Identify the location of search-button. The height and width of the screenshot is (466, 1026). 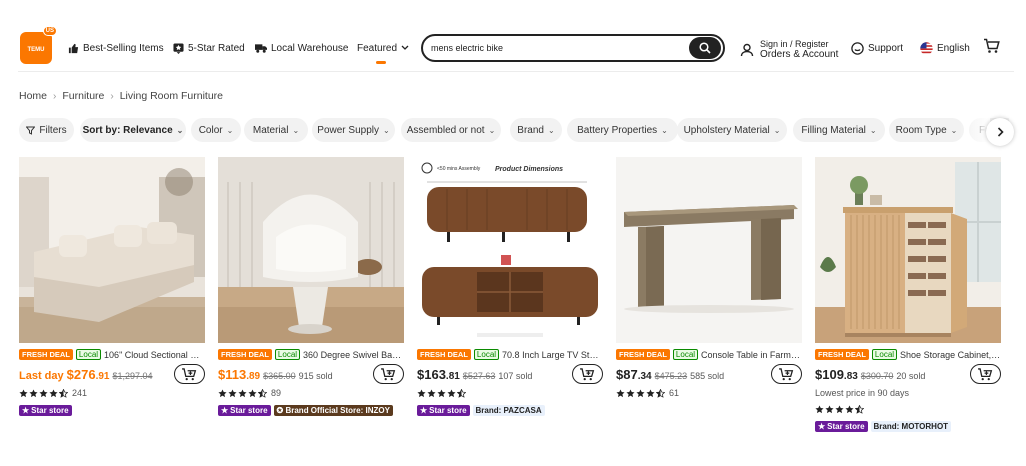
(705, 48).